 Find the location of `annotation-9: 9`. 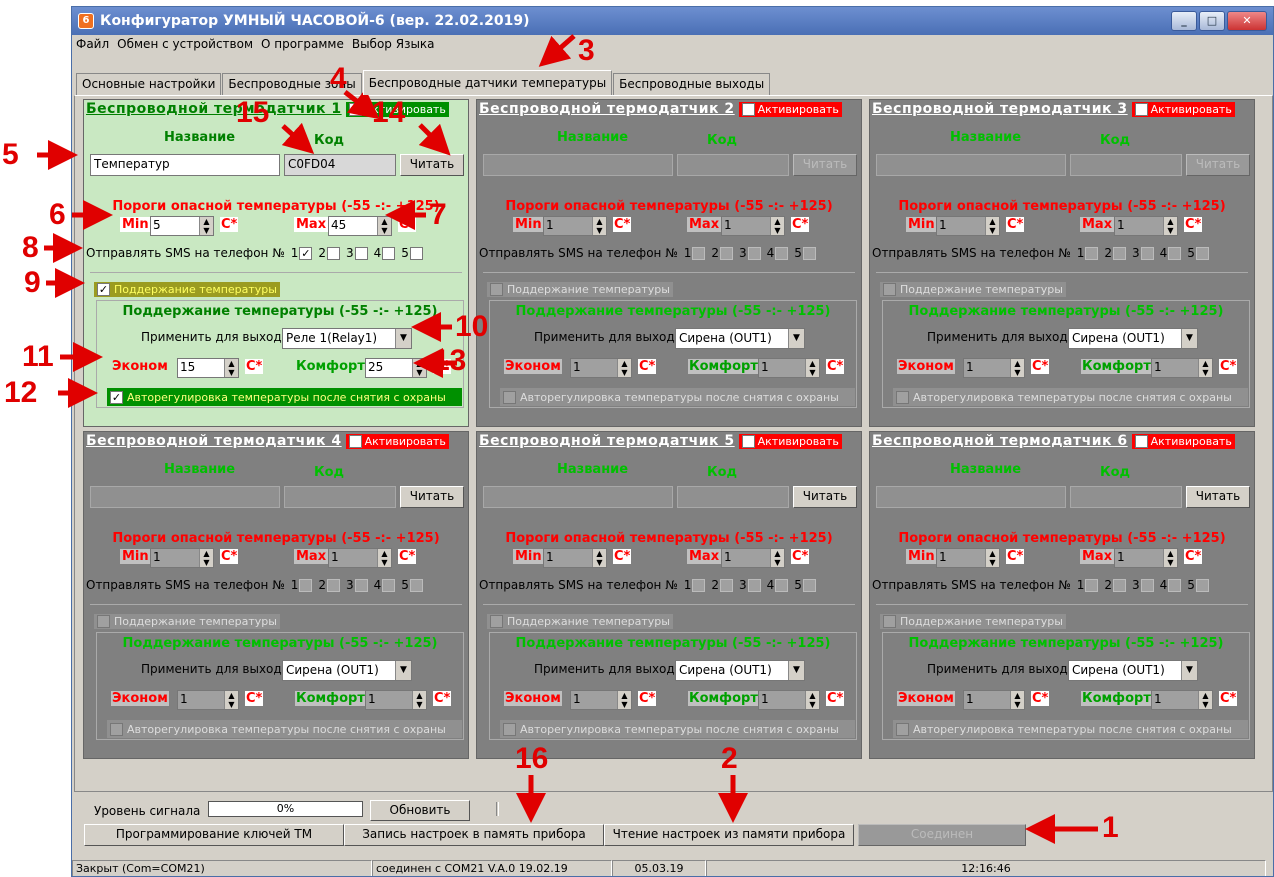

annotation-9: 9 is located at coordinates (32, 282).